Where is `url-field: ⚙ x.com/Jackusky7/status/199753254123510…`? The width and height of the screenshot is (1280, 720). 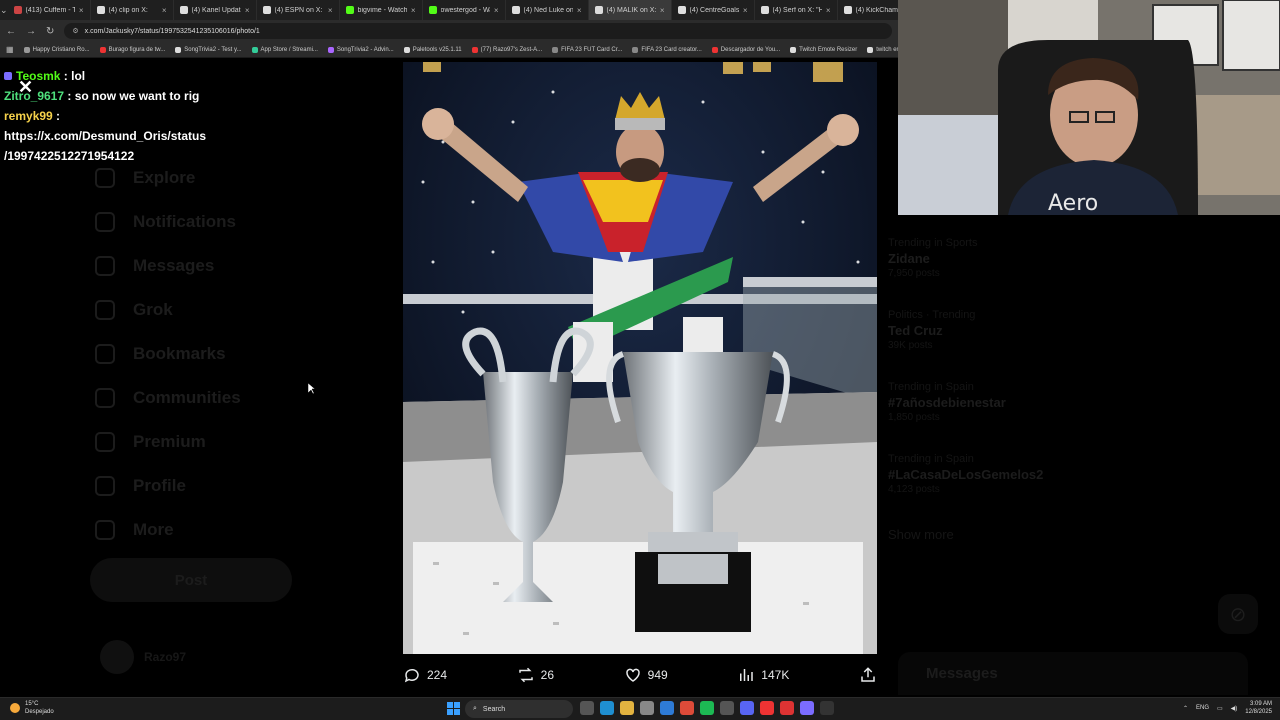
url-field: ⚙ x.com/Jackusky7/status/199753254123510… is located at coordinates (478, 31).